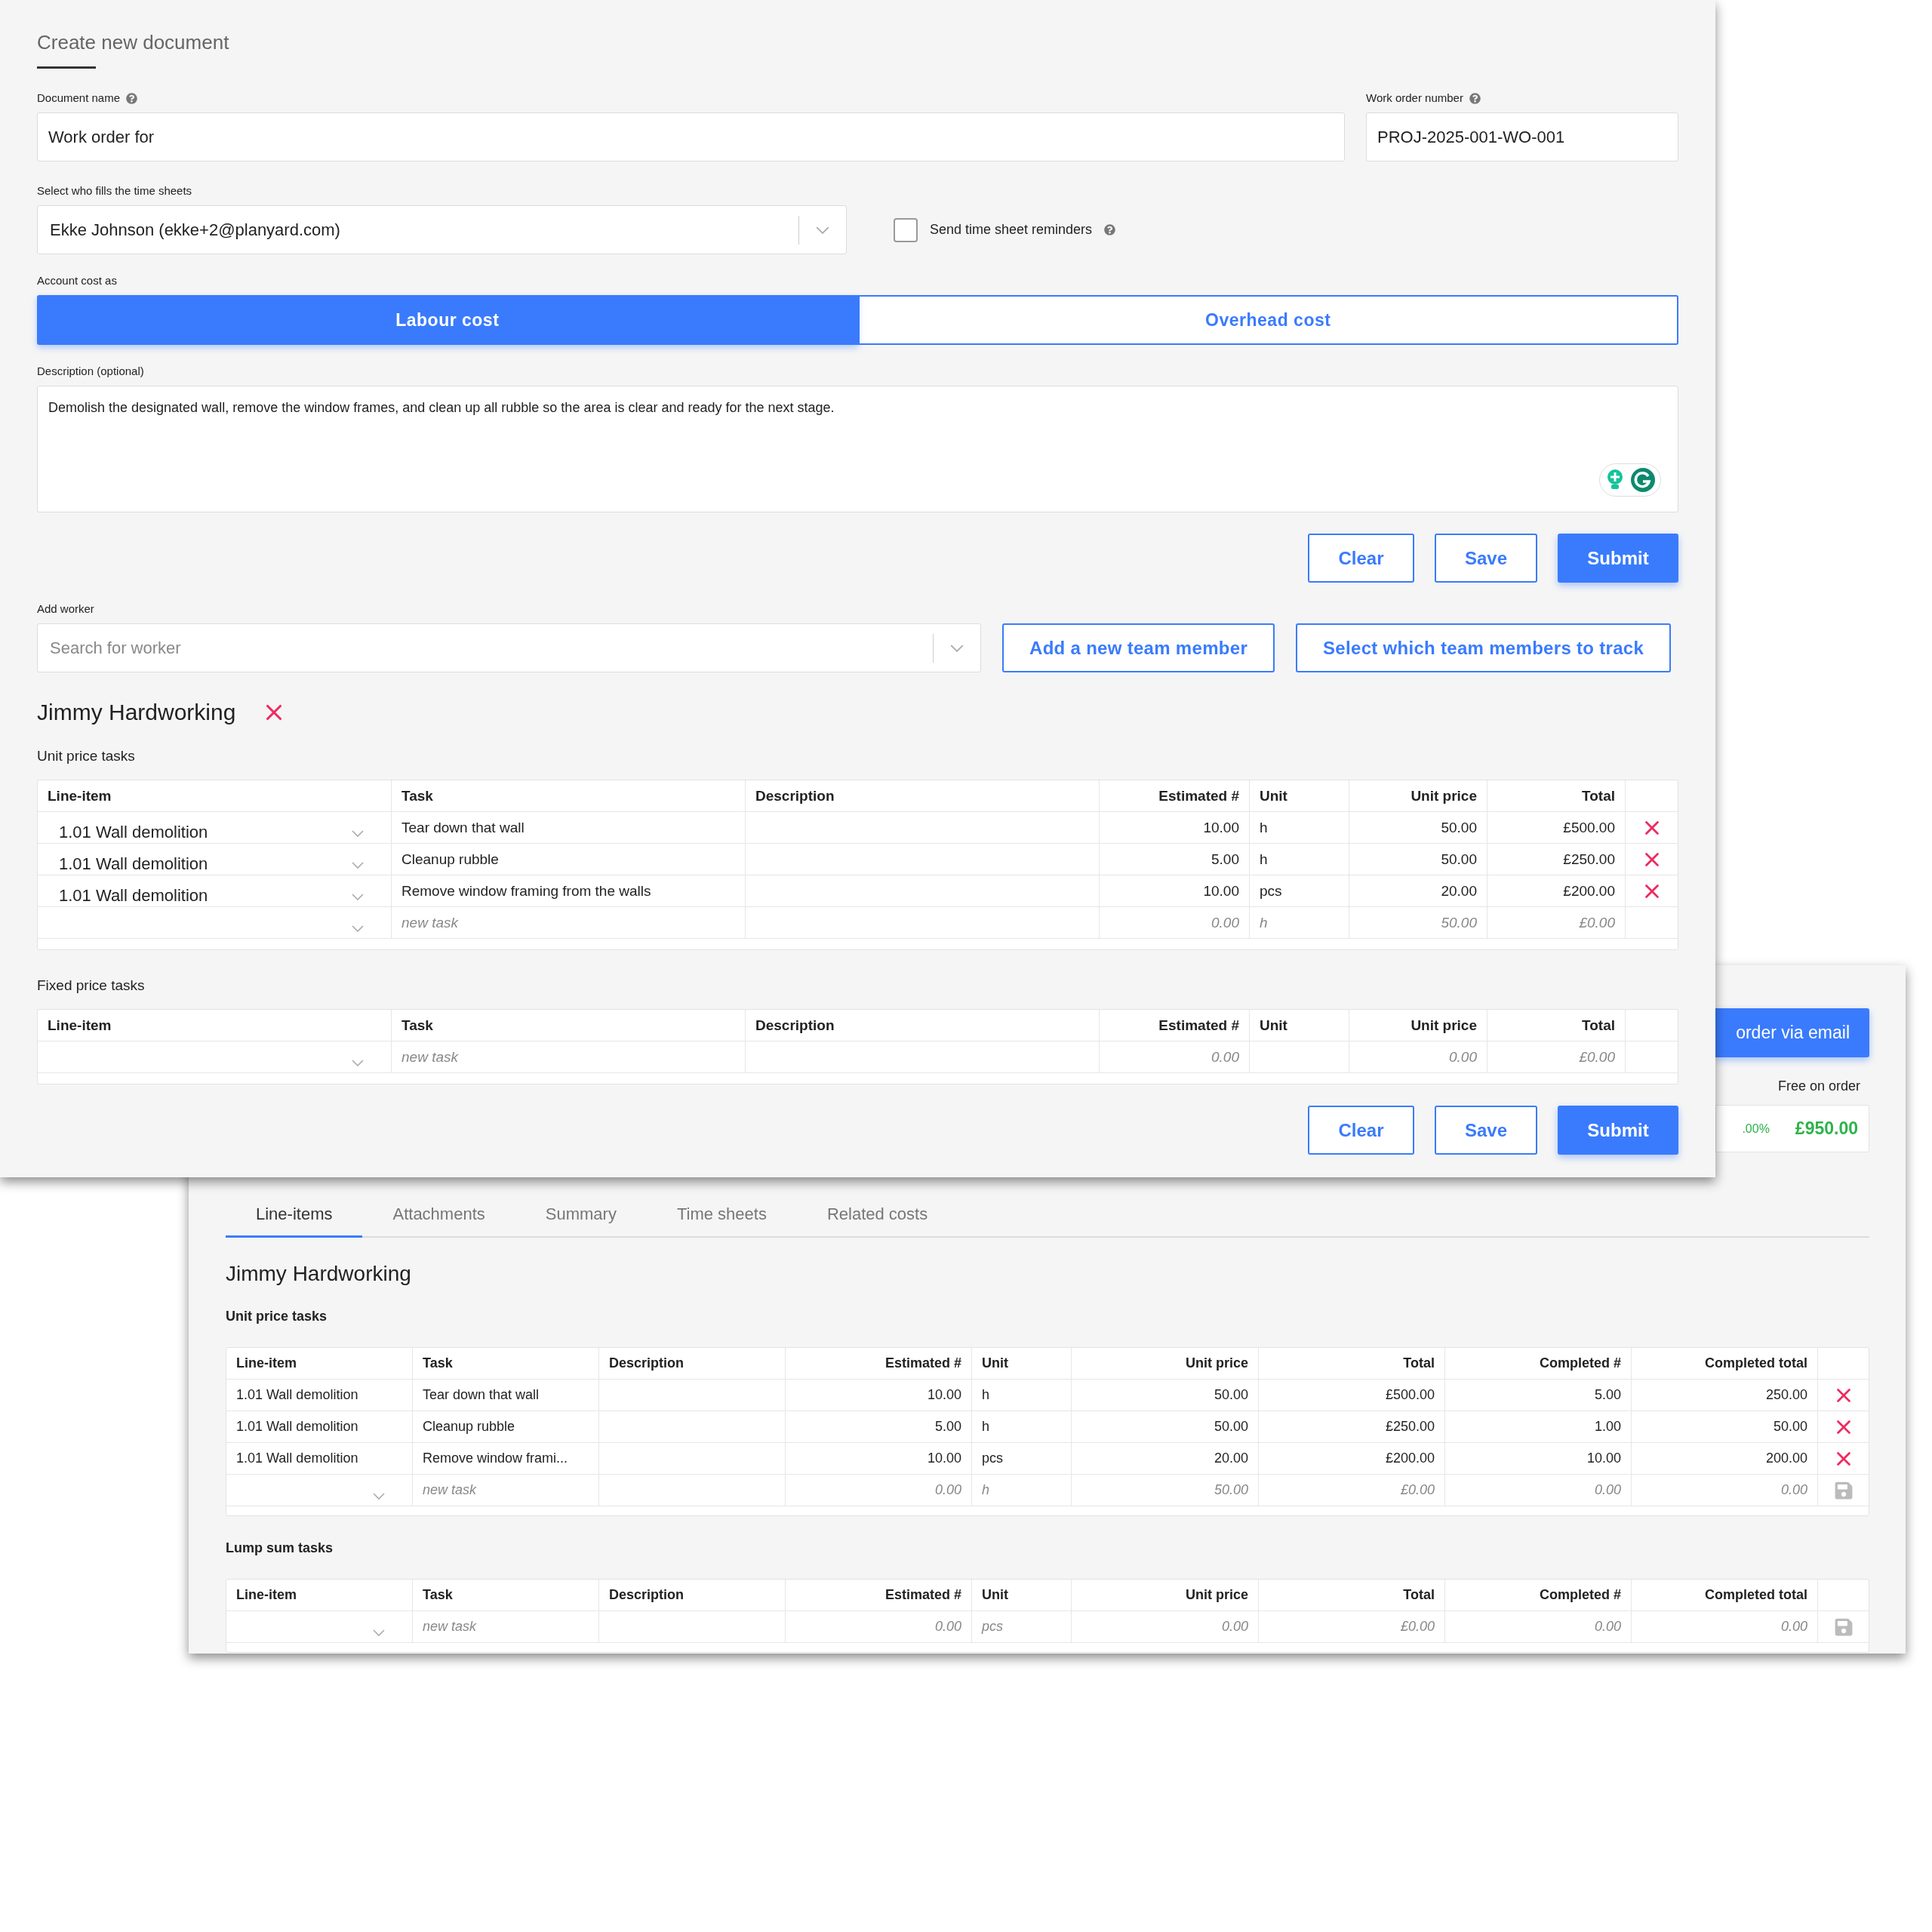 The width and height of the screenshot is (1932, 1932). Describe the element at coordinates (447, 320) in the screenshot. I see `cost-type-toggle: Labour cost` at that location.